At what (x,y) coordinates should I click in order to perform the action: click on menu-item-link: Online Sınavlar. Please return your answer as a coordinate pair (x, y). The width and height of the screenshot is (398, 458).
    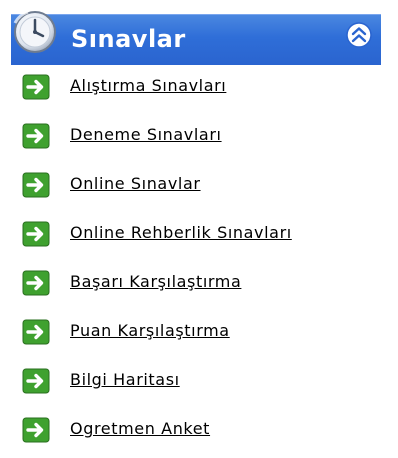
    Looking at the image, I should click on (135, 184).